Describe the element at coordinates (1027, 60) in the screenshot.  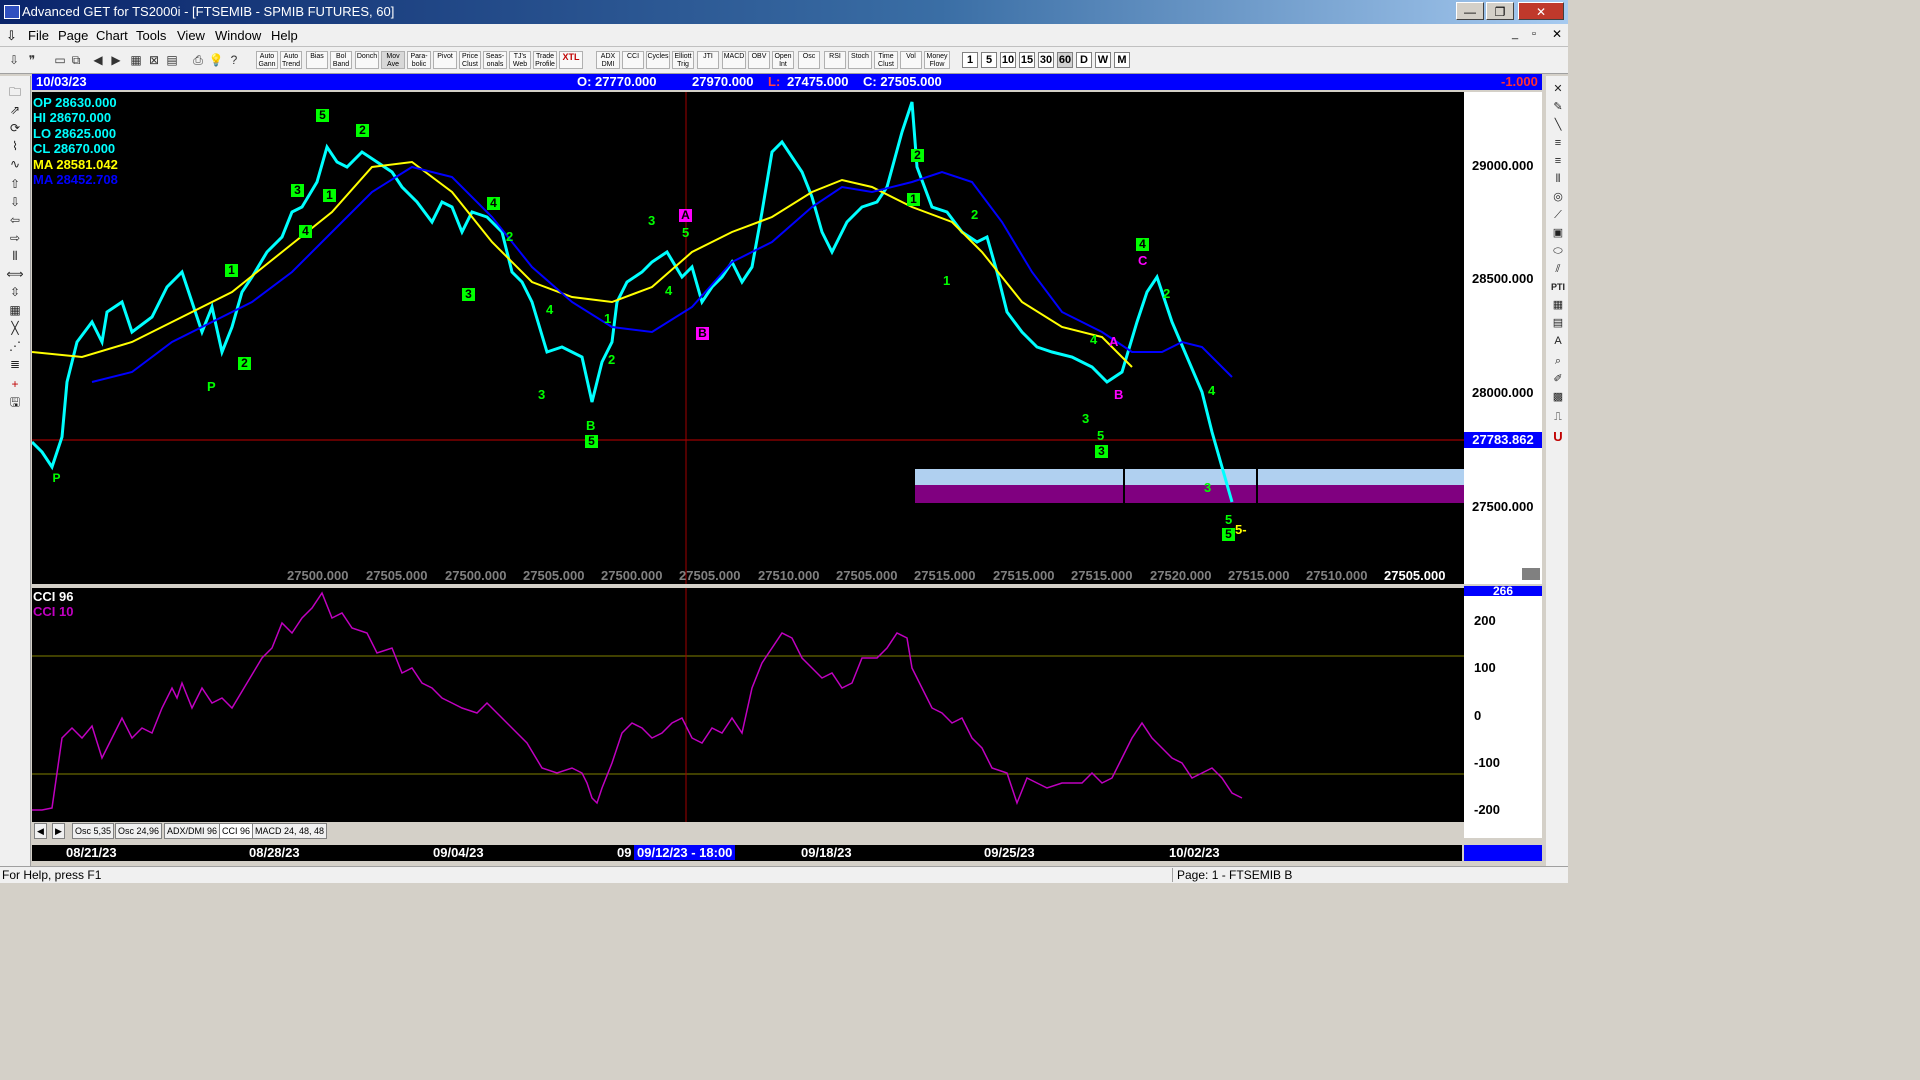
I see `interval-15: 15` at that location.